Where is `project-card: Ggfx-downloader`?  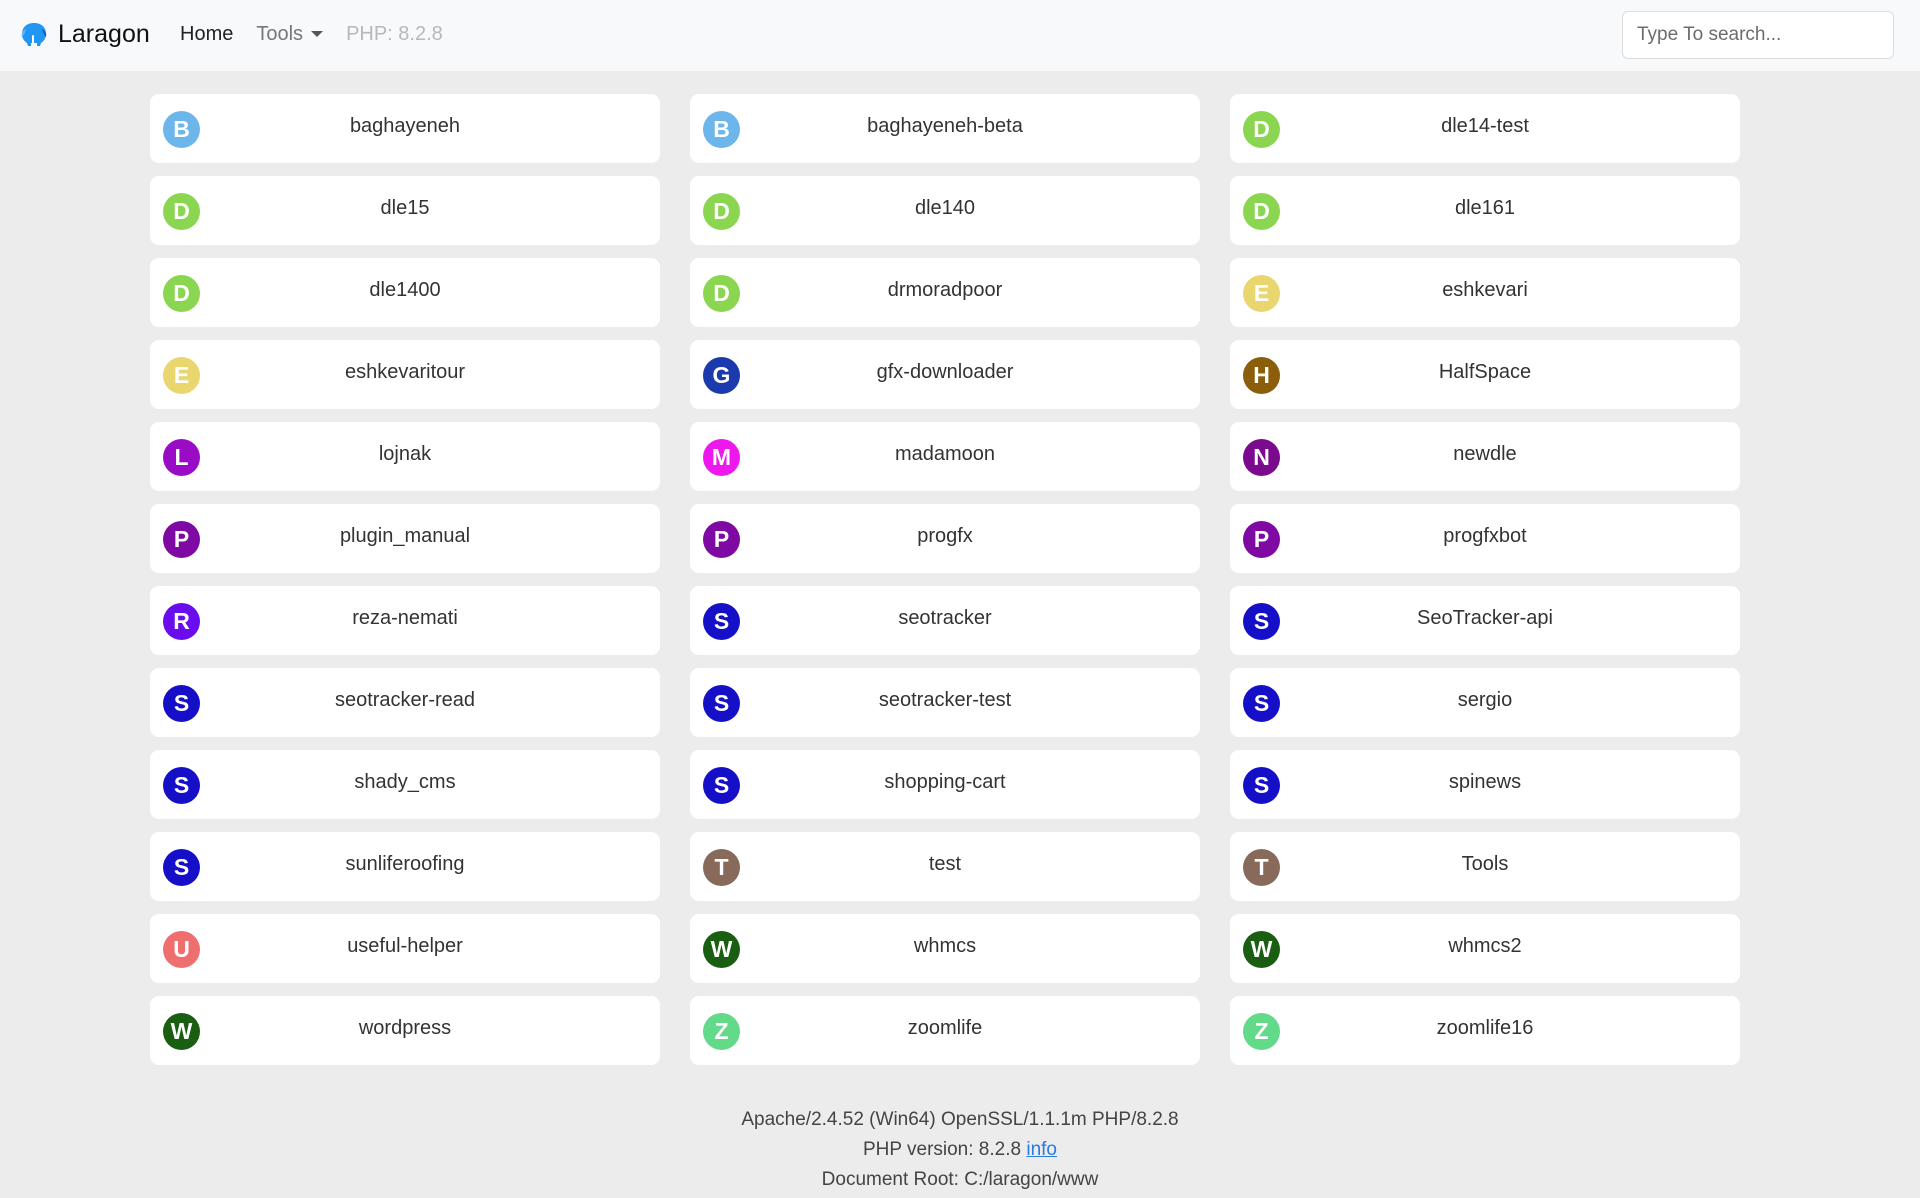
project-card: Ggfx-downloader is located at coordinates (945, 374).